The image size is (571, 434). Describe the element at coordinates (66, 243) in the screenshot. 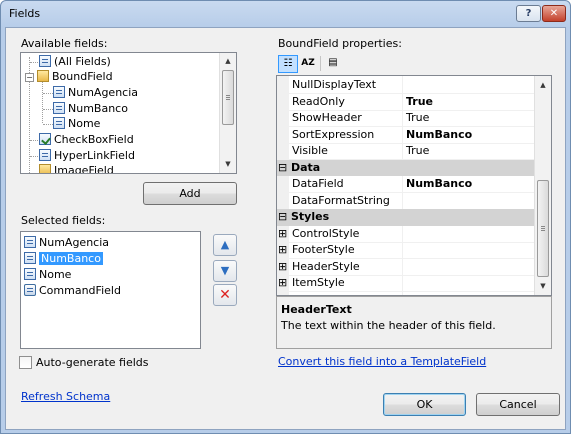

I see `selected-item-numagencia: NumAgencia` at that location.